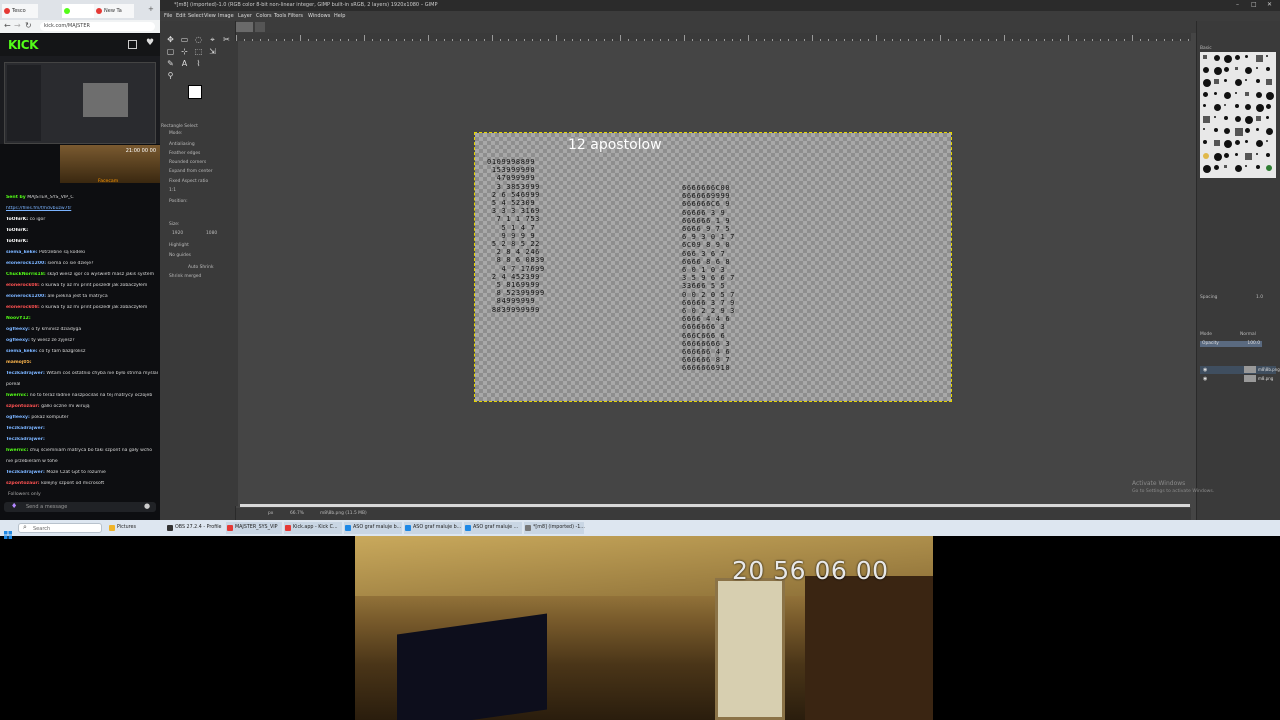  I want to click on visibility-eye-icon: ◉, so click(1205, 379).